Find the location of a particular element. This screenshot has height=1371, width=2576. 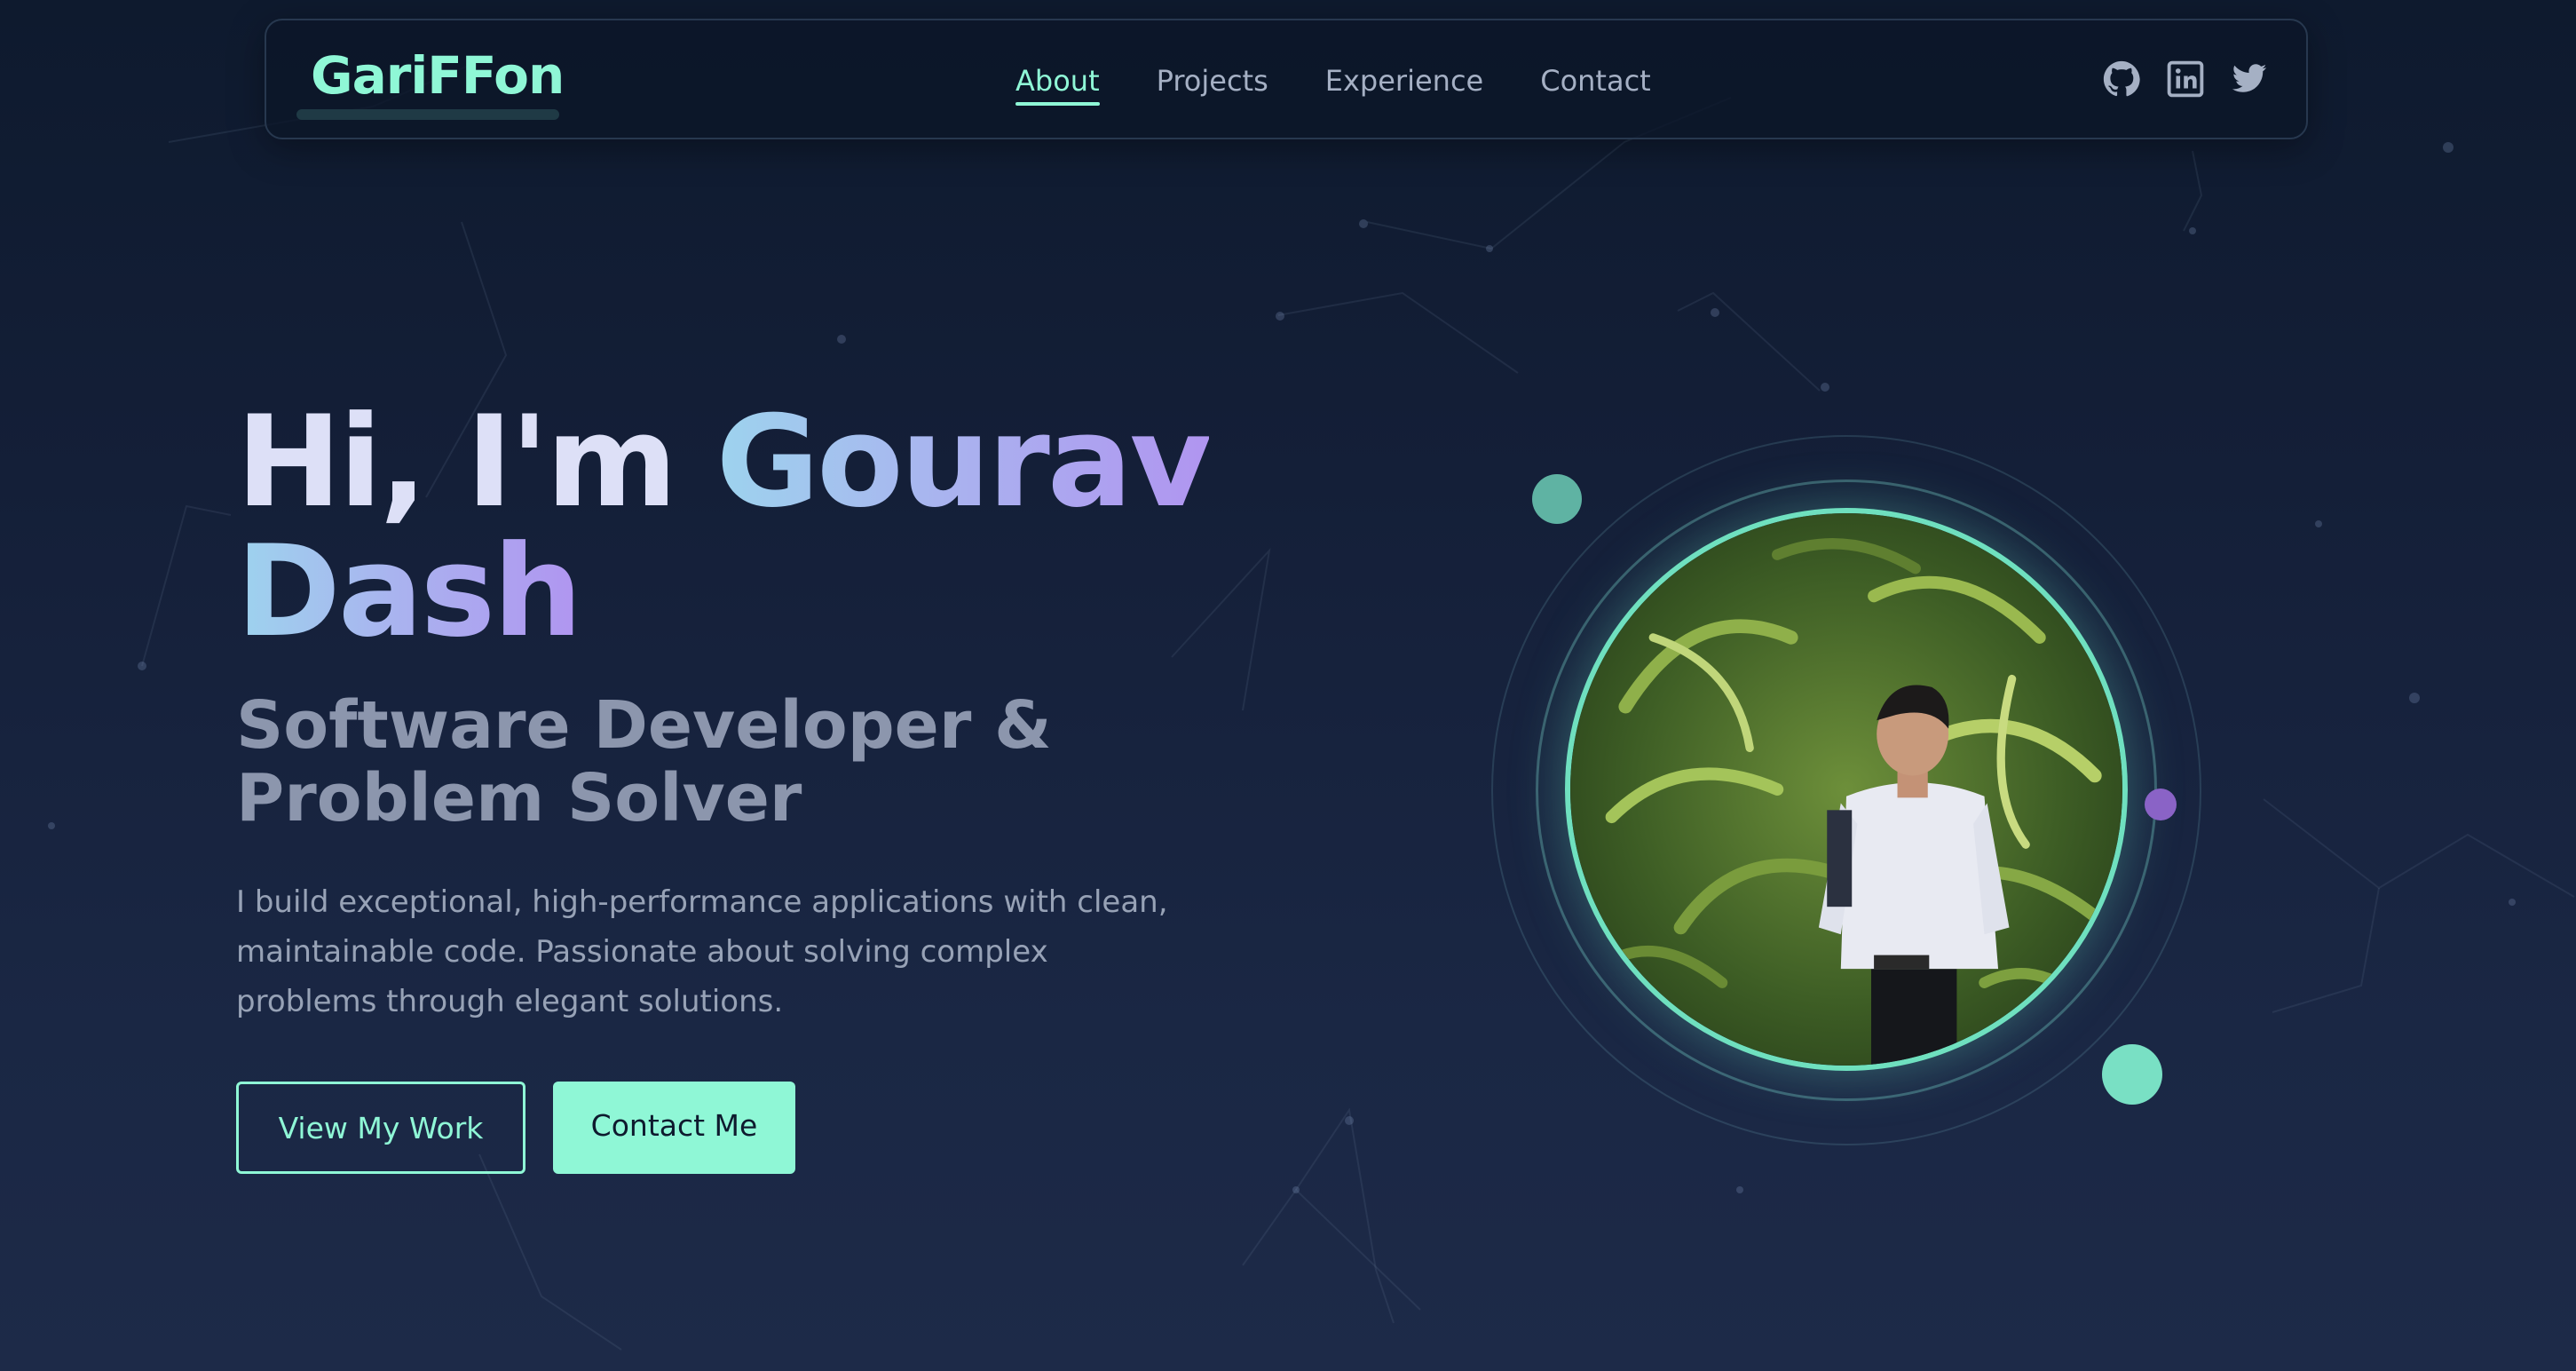

hero-greeting: Hi, I'm is located at coordinates (476, 462).